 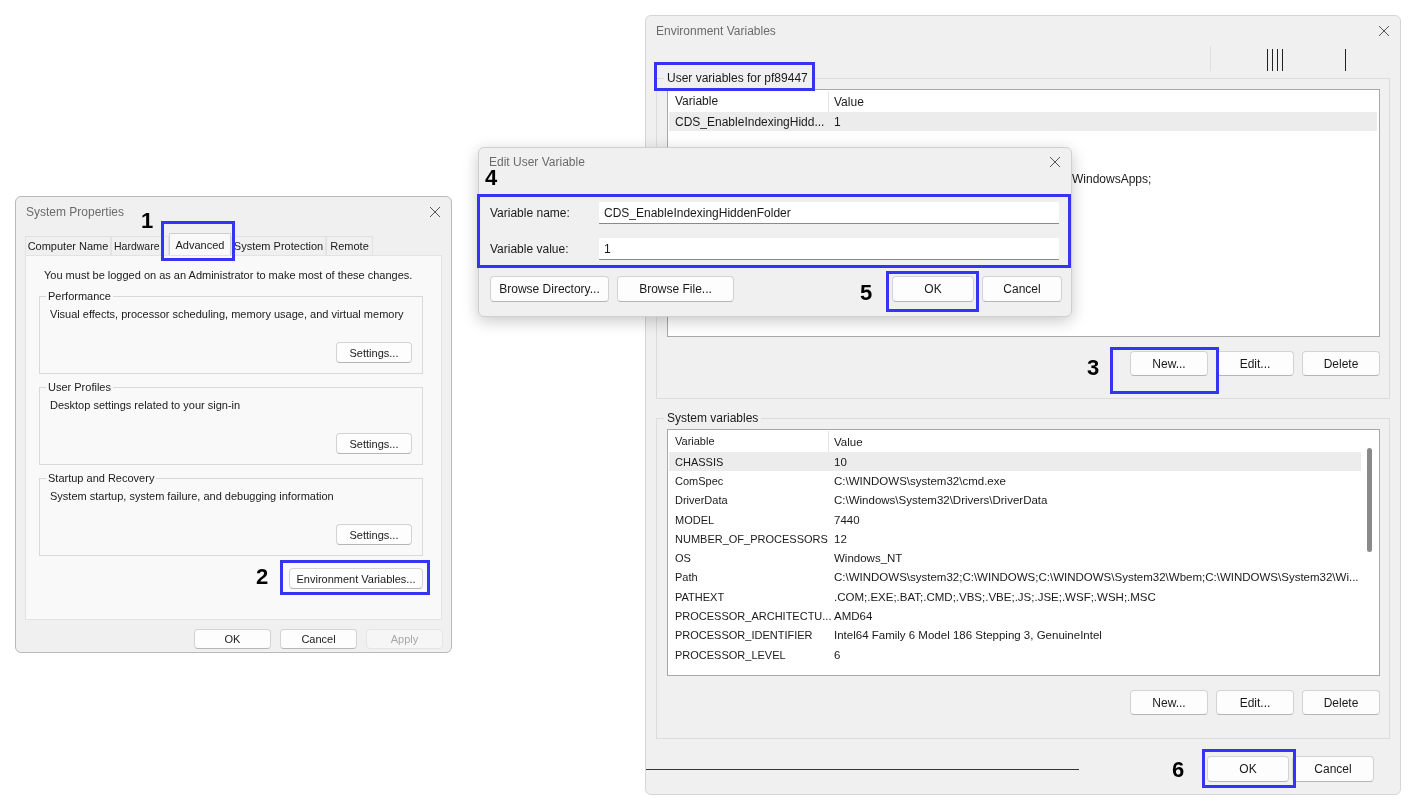 What do you see at coordinates (699, 480) in the screenshot?
I see `variable-name: ComSpec` at bounding box center [699, 480].